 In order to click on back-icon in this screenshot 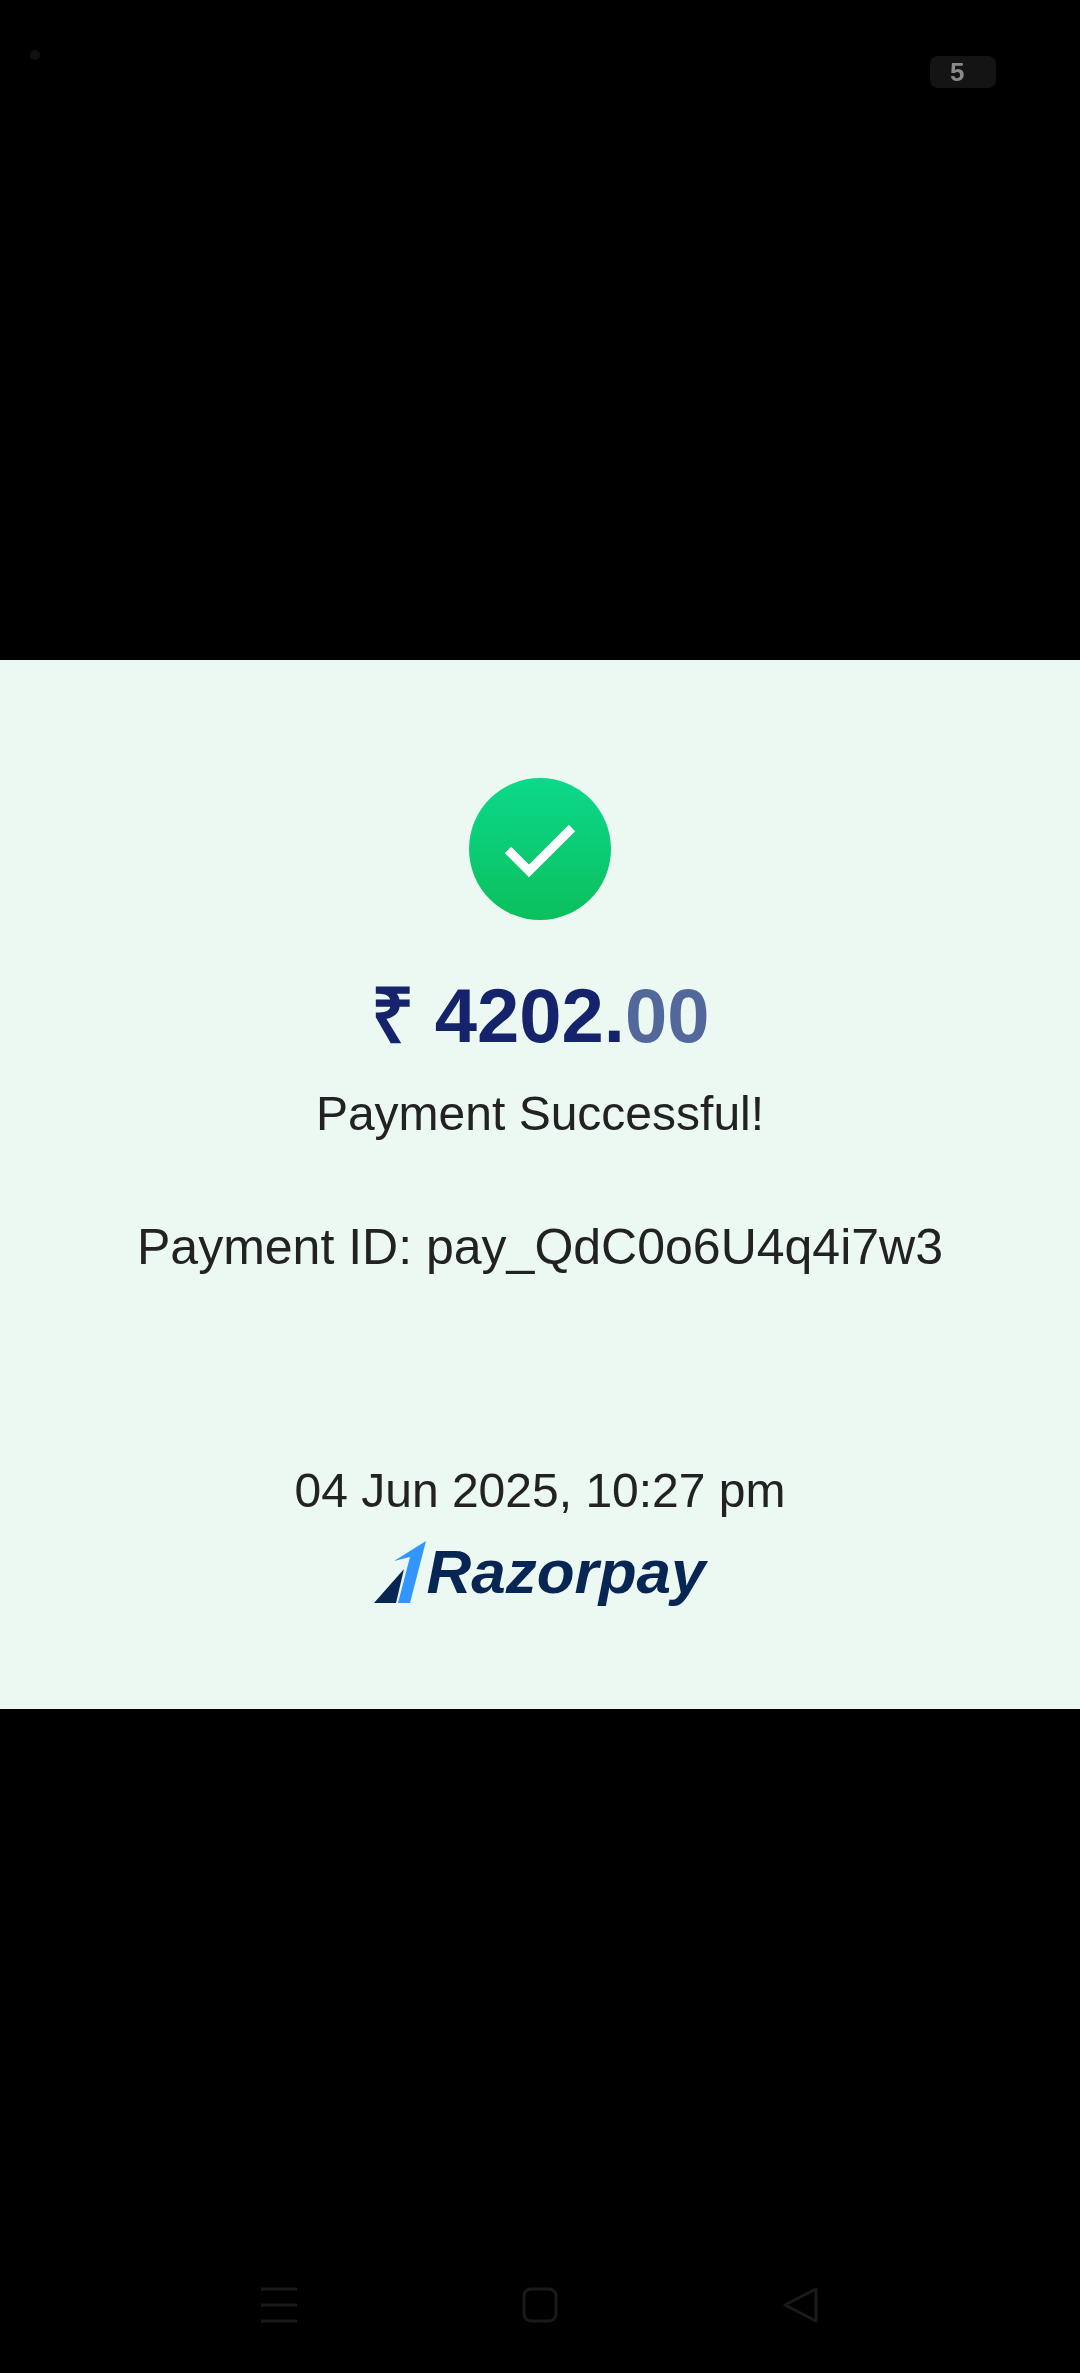, I will do `click(801, 2305)`.